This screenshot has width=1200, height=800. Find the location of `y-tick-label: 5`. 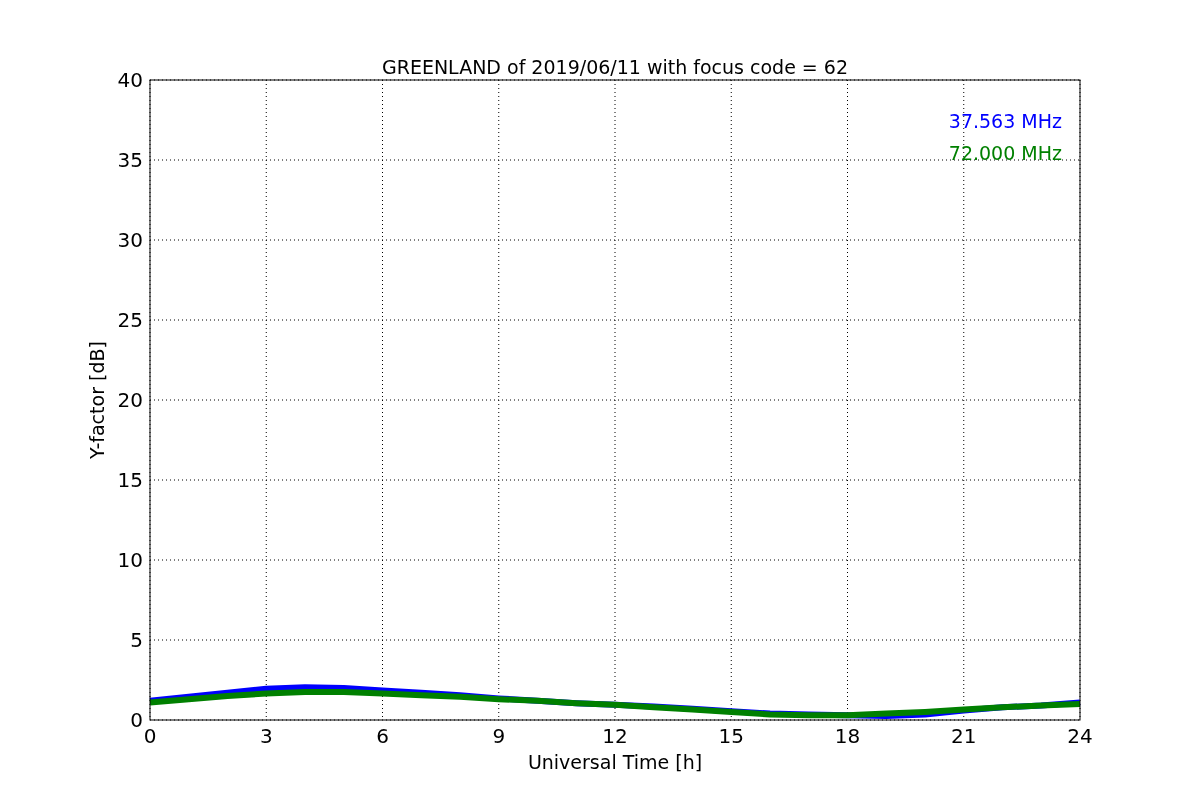

y-tick-label: 5 is located at coordinates (136, 640).